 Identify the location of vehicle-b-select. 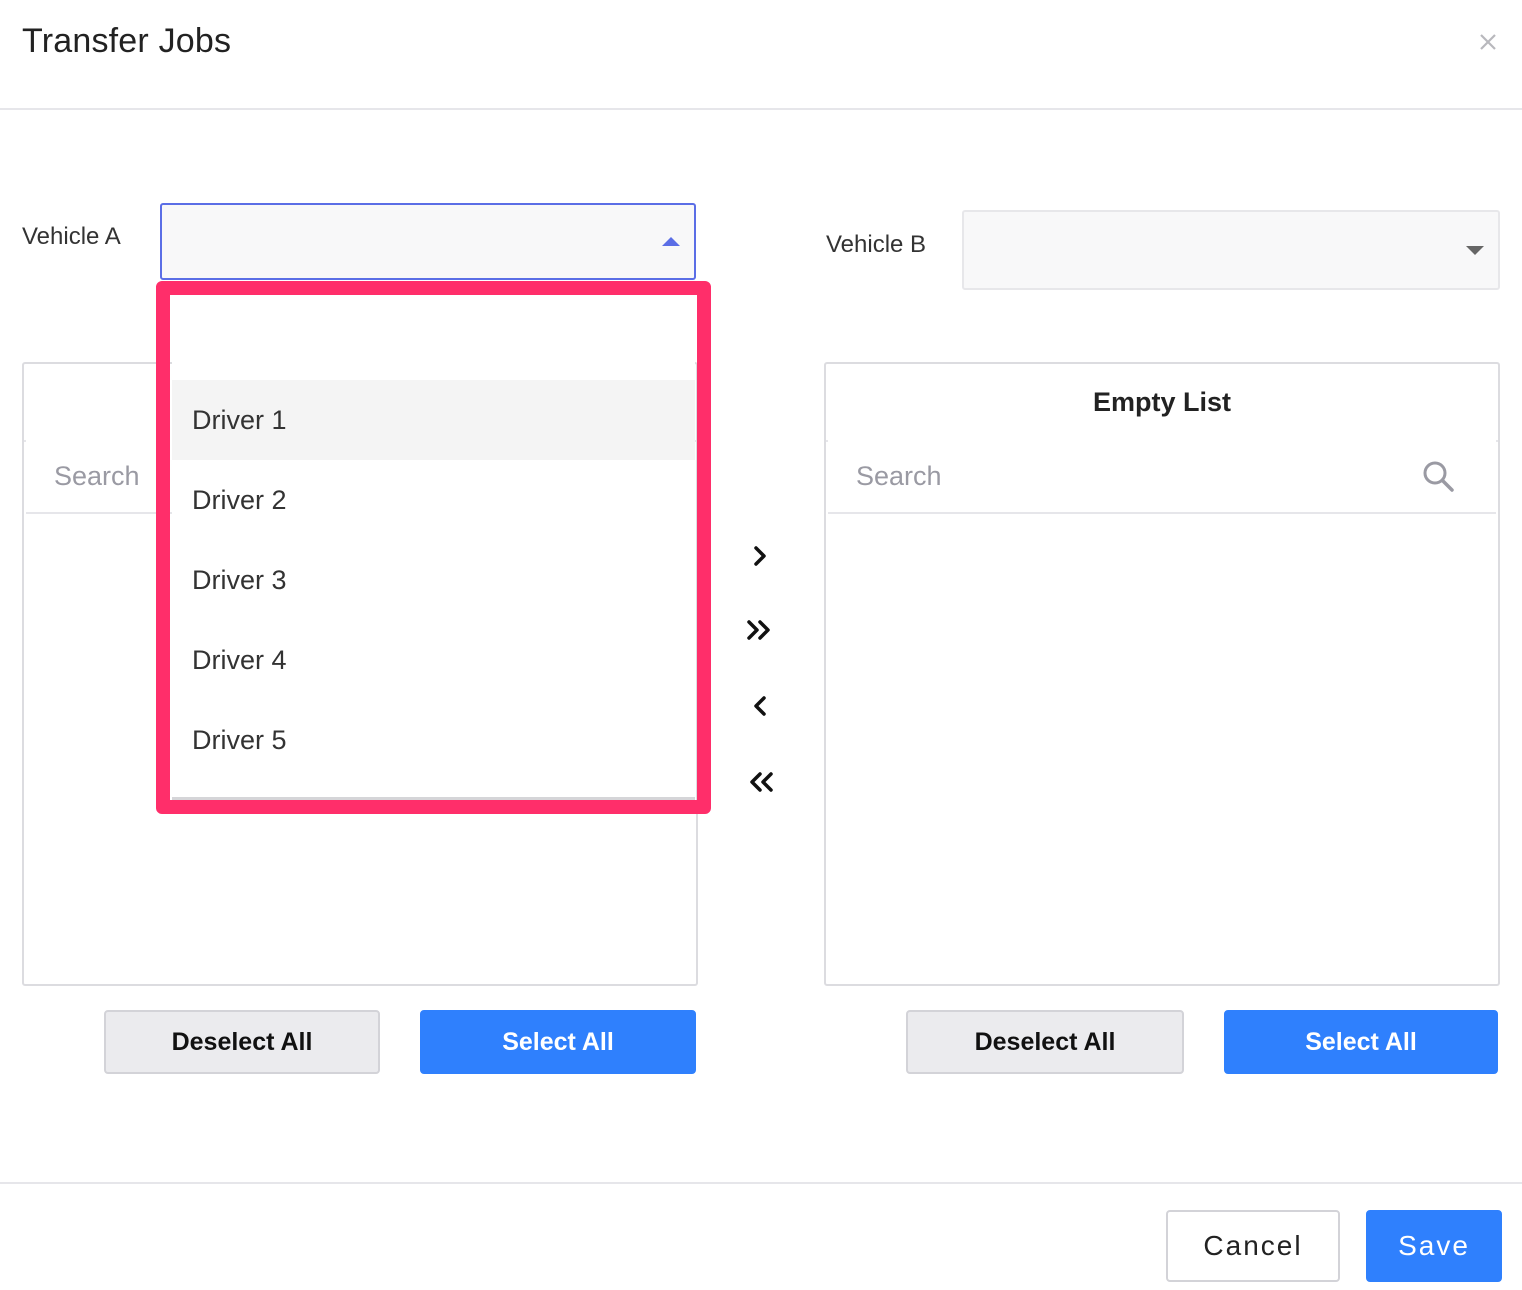
(1231, 250).